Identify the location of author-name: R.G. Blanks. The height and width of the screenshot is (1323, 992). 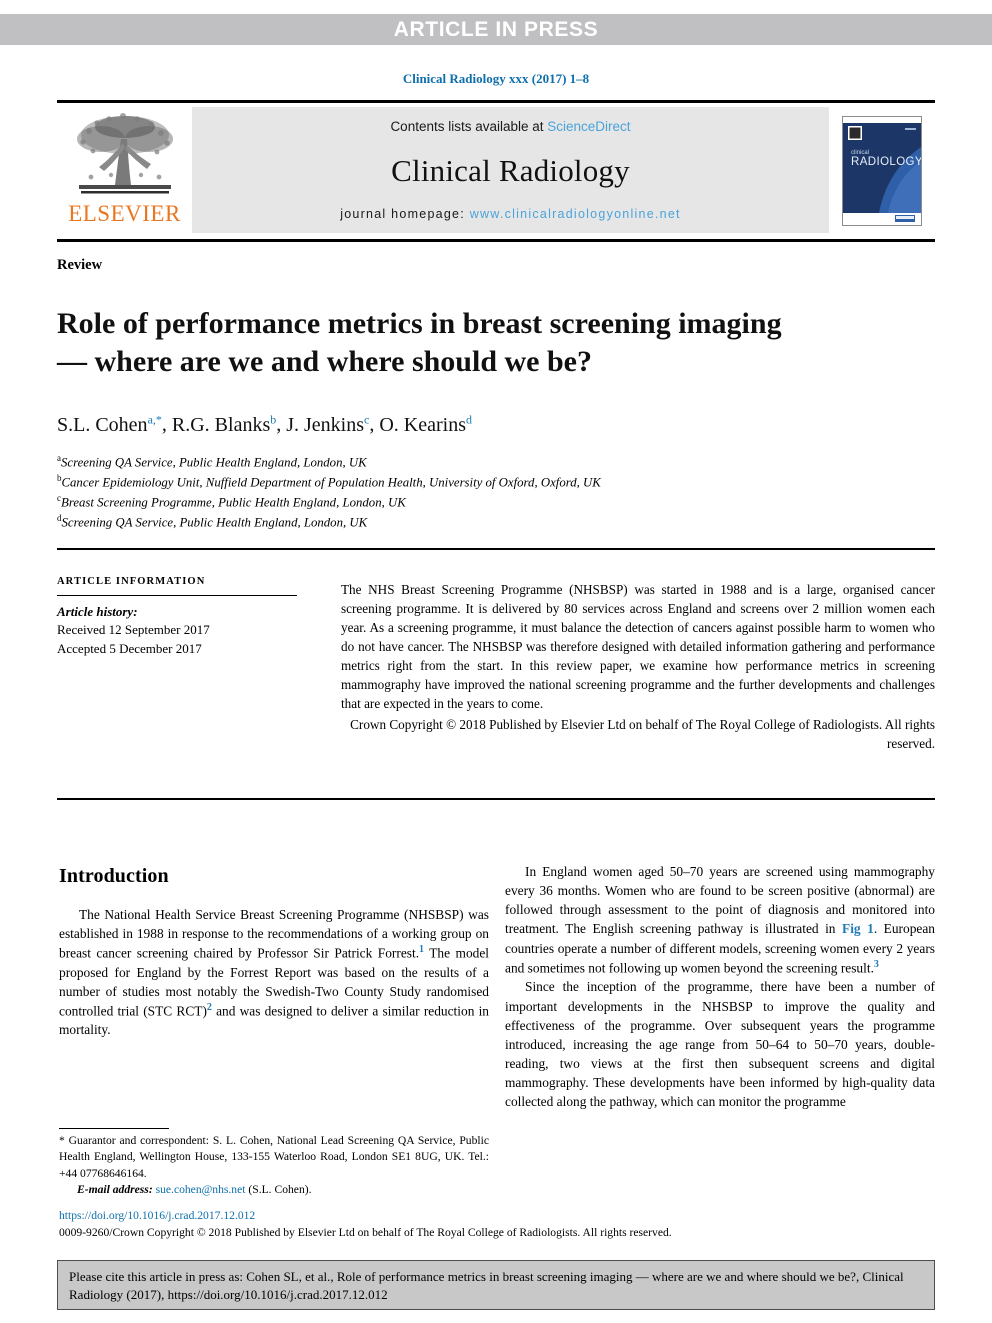
(221, 424).